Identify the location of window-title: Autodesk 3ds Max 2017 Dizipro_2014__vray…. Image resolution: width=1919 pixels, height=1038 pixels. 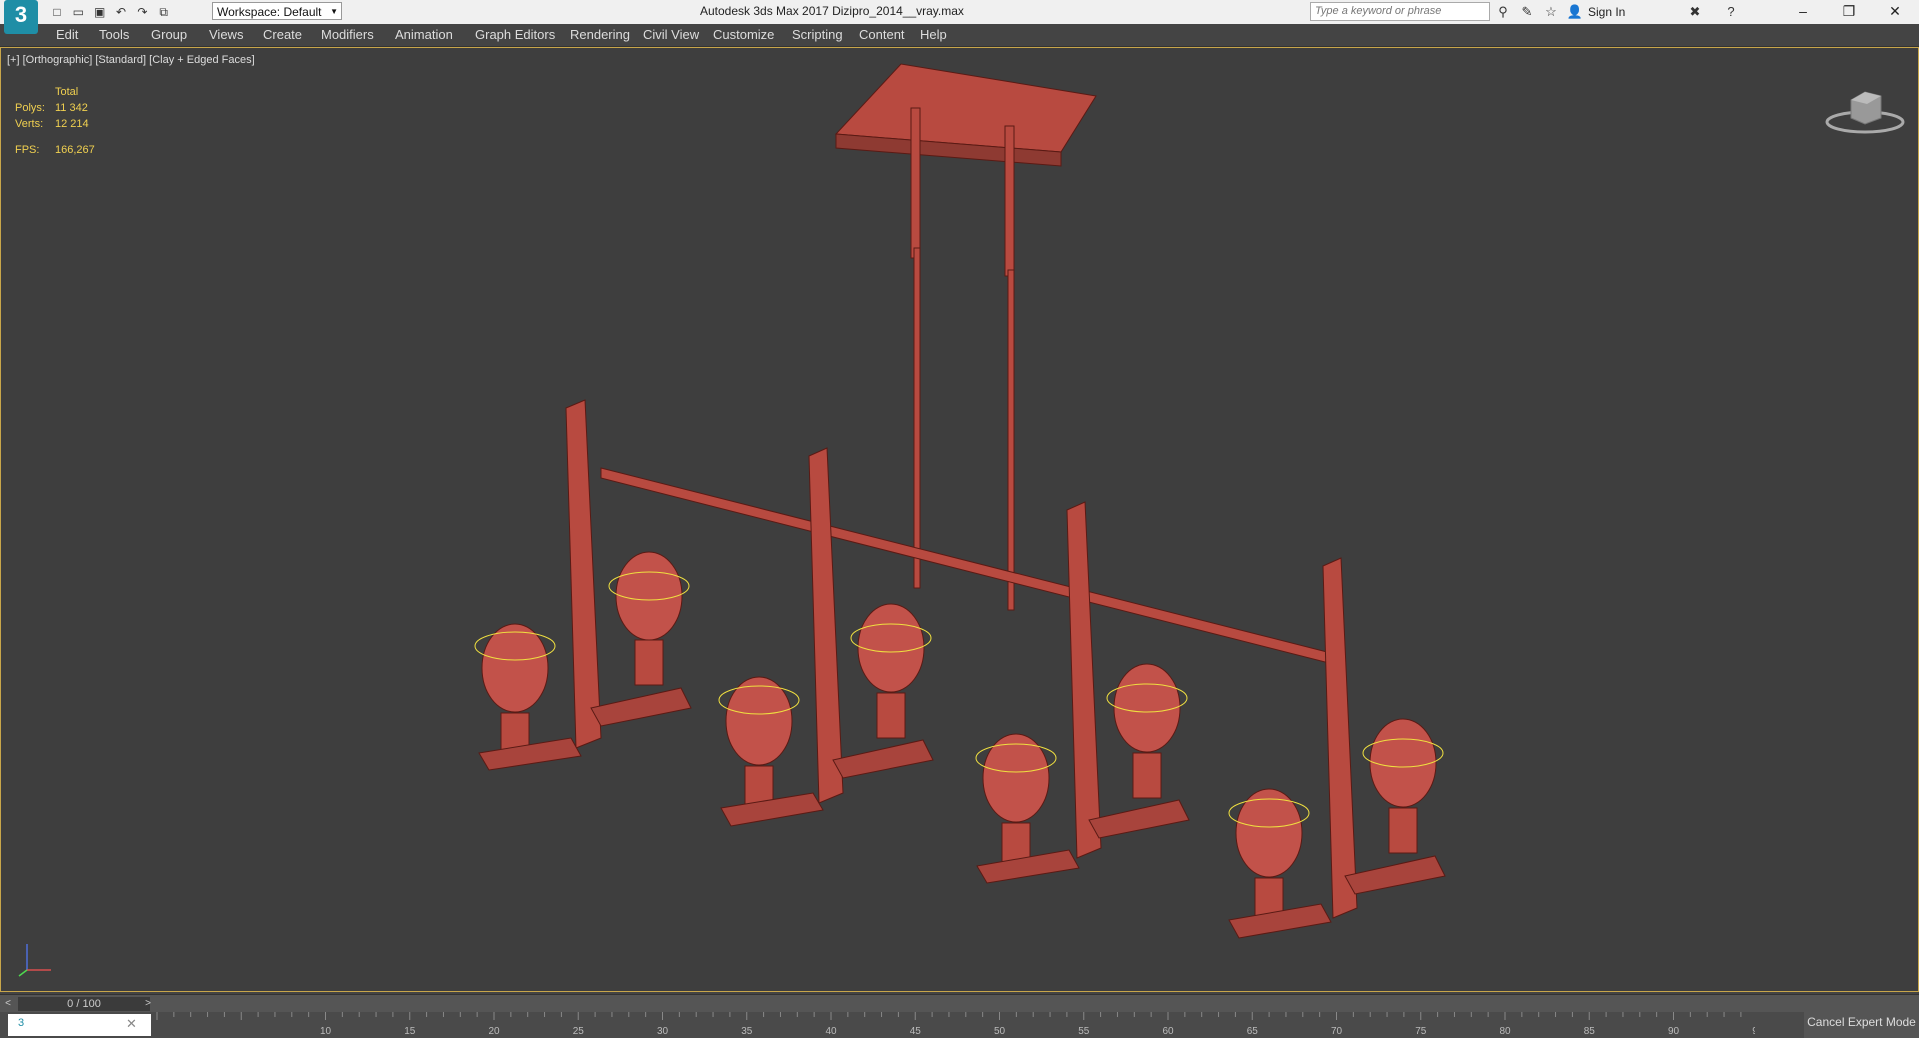
(832, 11).